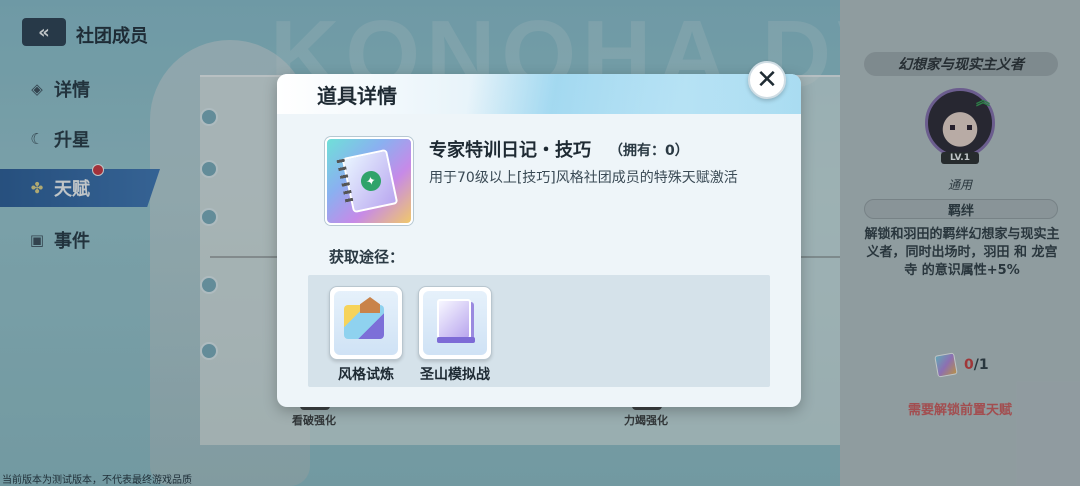  I want to click on purple-card-icon, so click(454, 319).